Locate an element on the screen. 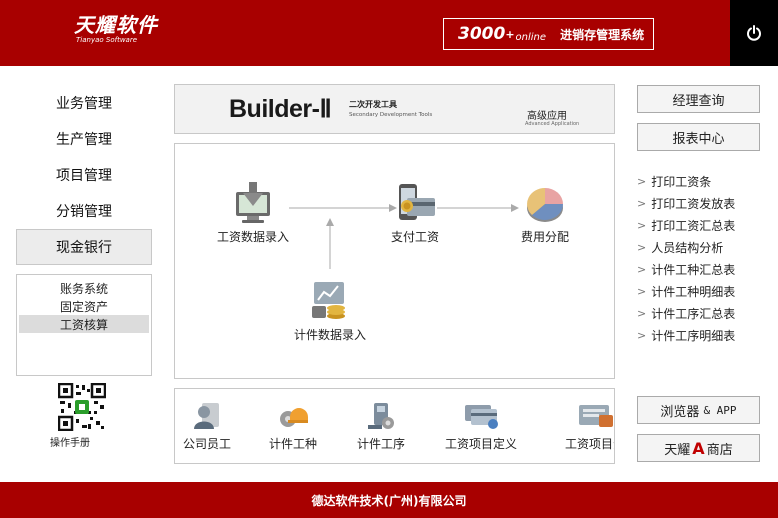 This screenshot has width=778, height=518. product-online: online is located at coordinates (531, 37).